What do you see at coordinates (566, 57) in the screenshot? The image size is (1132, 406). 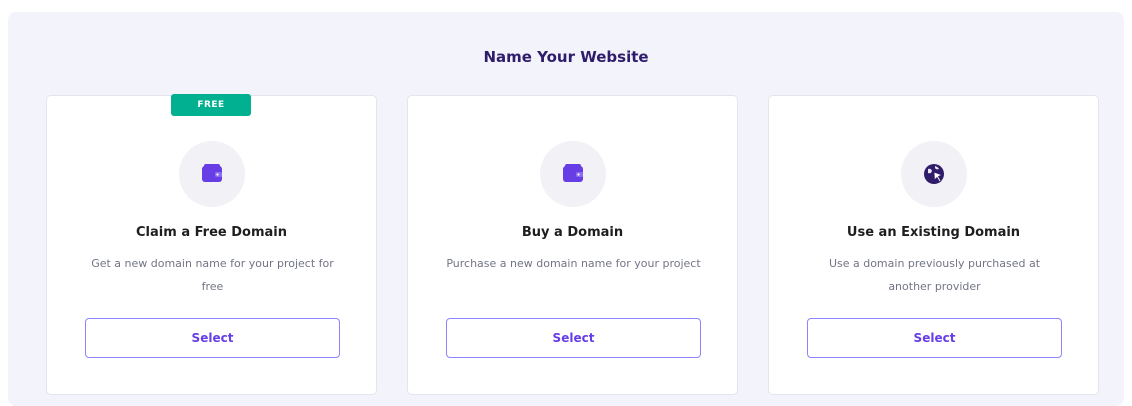 I see `page-title: Name Your Website` at bounding box center [566, 57].